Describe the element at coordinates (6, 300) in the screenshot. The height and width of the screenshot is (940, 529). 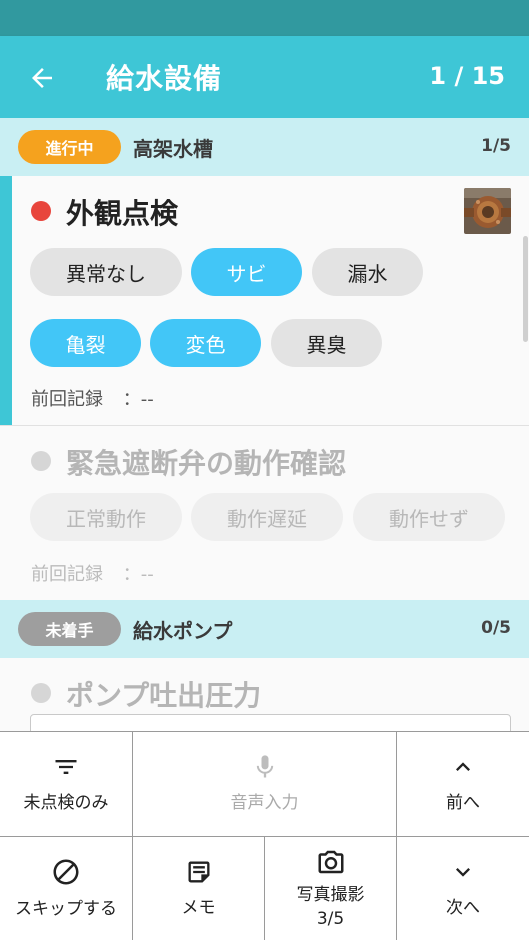
I see `active-indicator` at that location.